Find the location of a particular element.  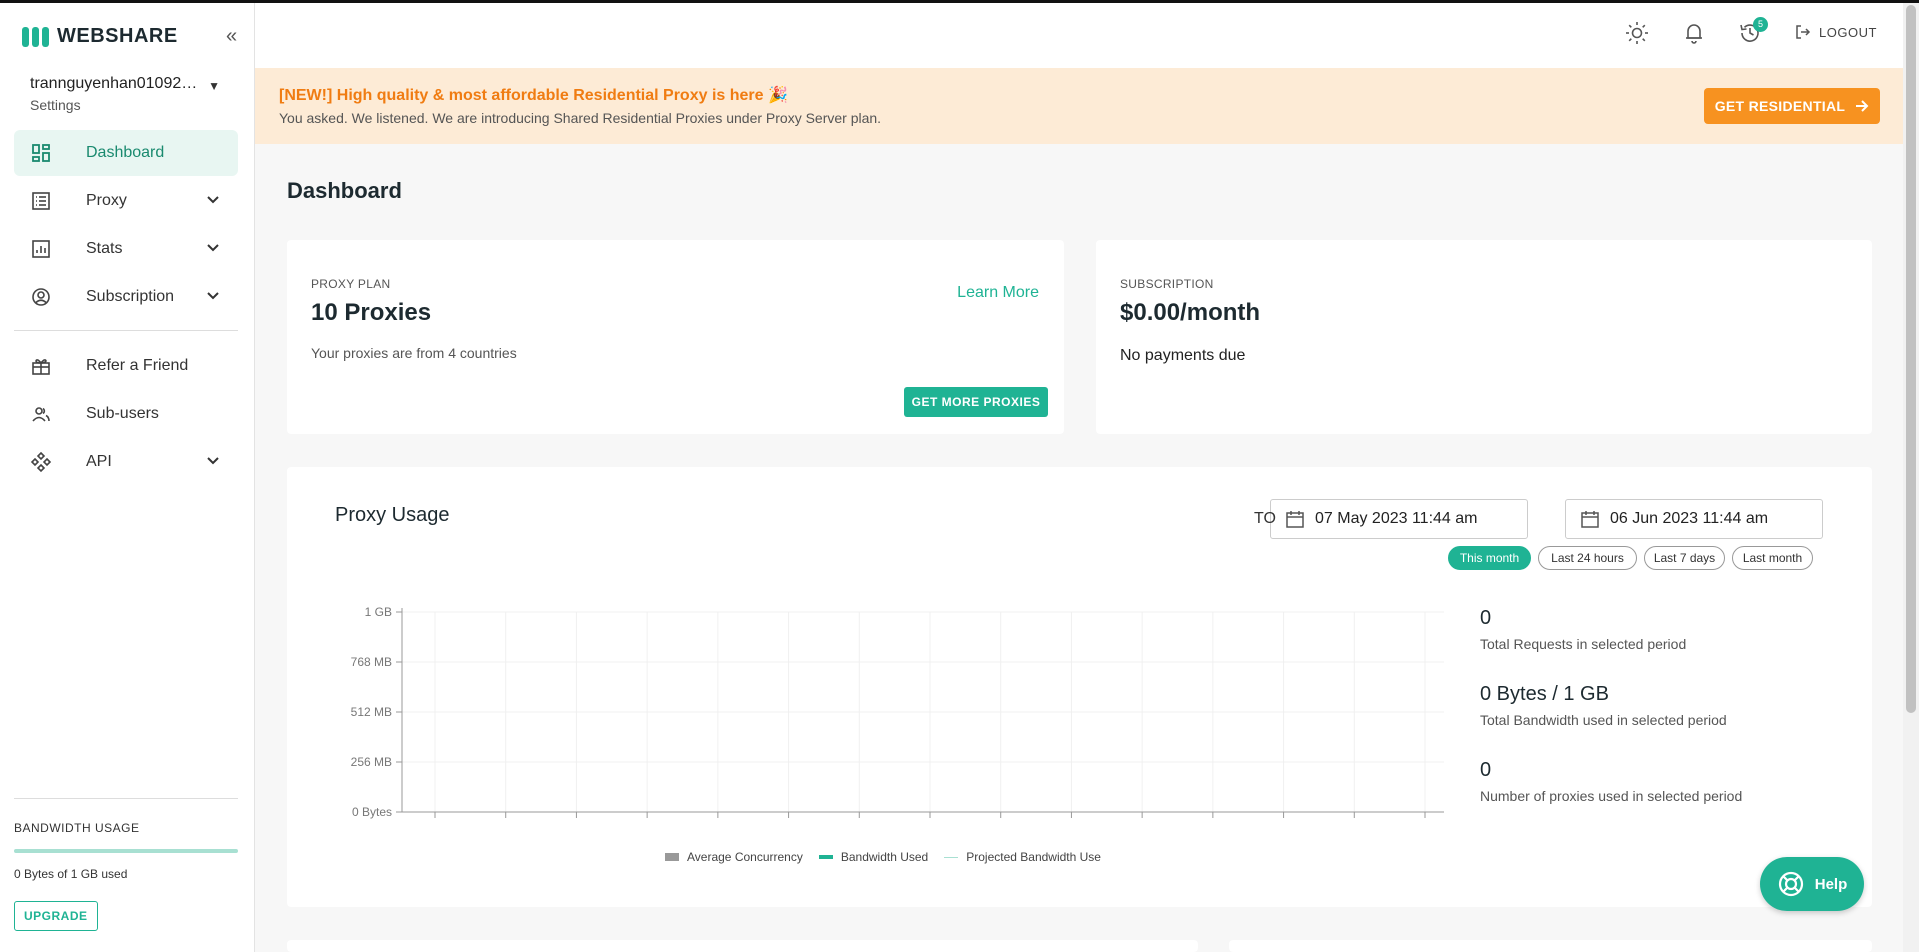

users-icon is located at coordinates (41, 414).